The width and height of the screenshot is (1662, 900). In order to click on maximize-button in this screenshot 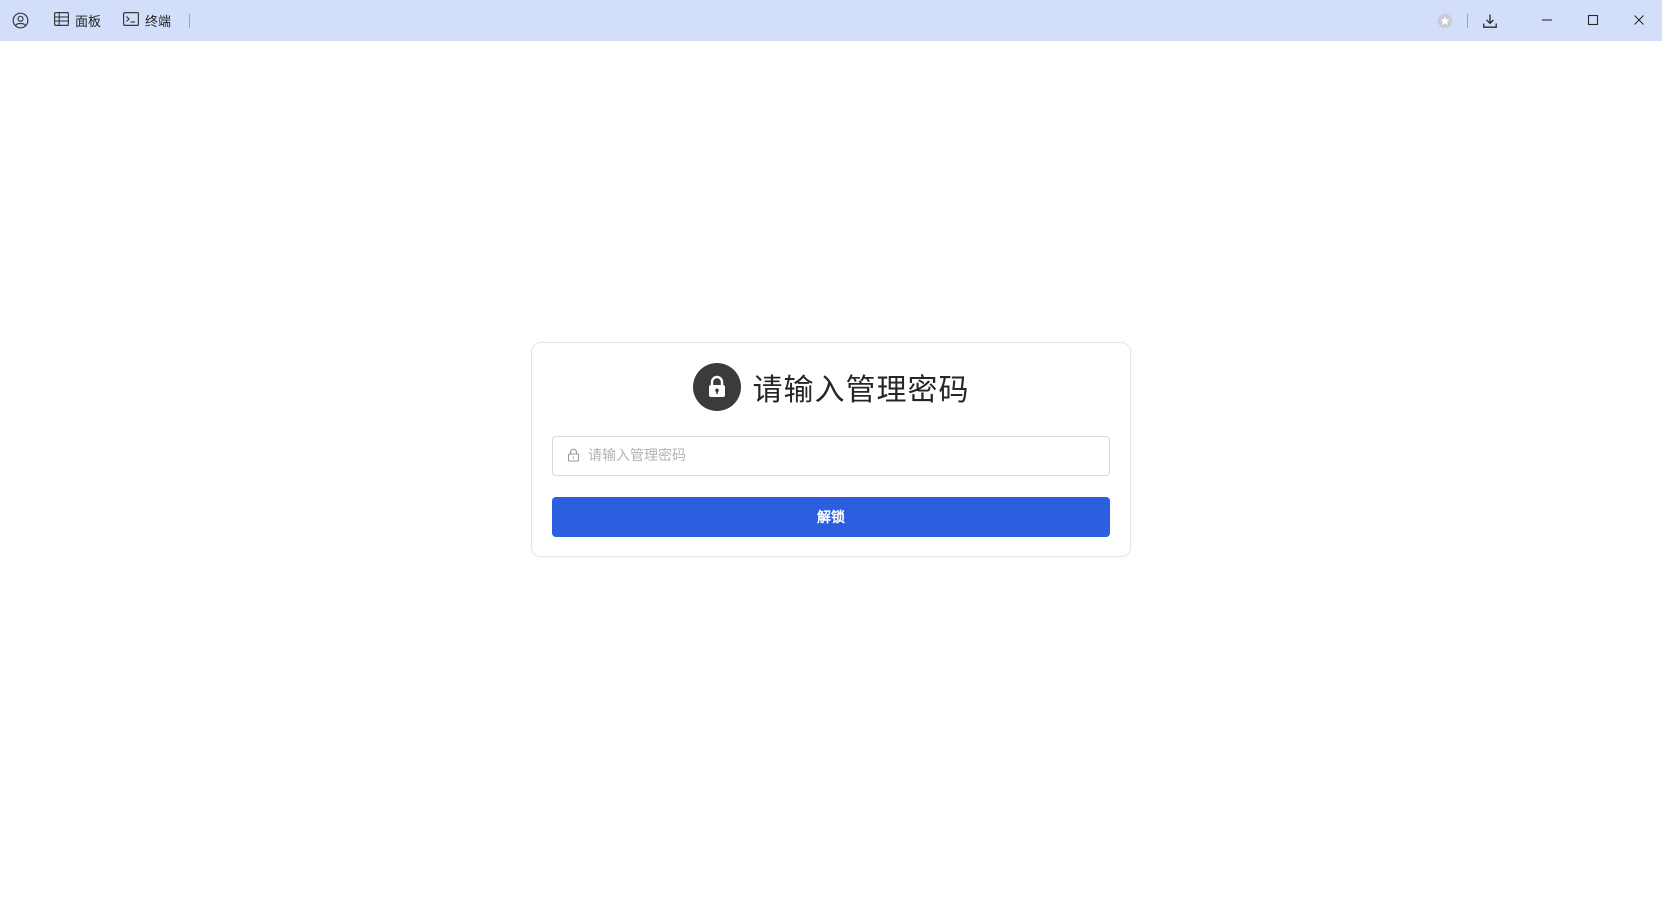, I will do `click(1593, 20)`.